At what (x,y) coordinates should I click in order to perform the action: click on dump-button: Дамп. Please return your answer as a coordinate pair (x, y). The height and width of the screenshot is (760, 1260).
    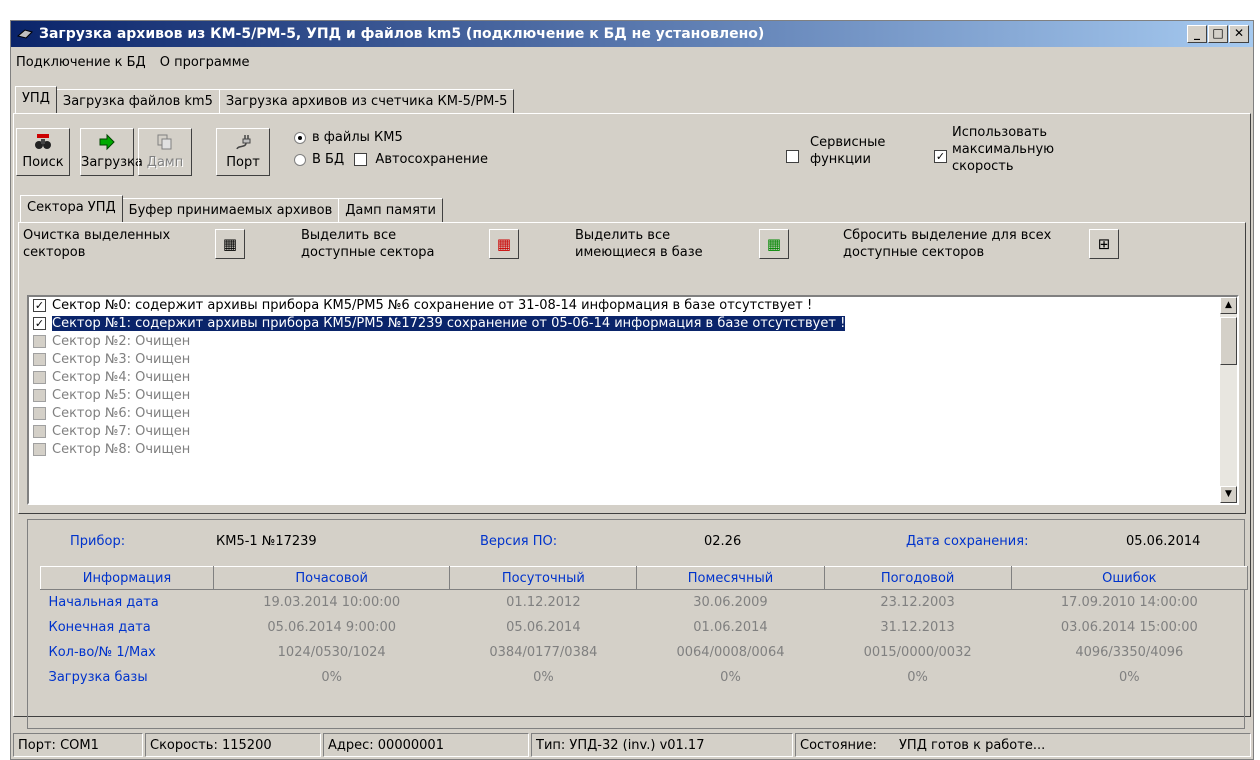
    Looking at the image, I should click on (165, 152).